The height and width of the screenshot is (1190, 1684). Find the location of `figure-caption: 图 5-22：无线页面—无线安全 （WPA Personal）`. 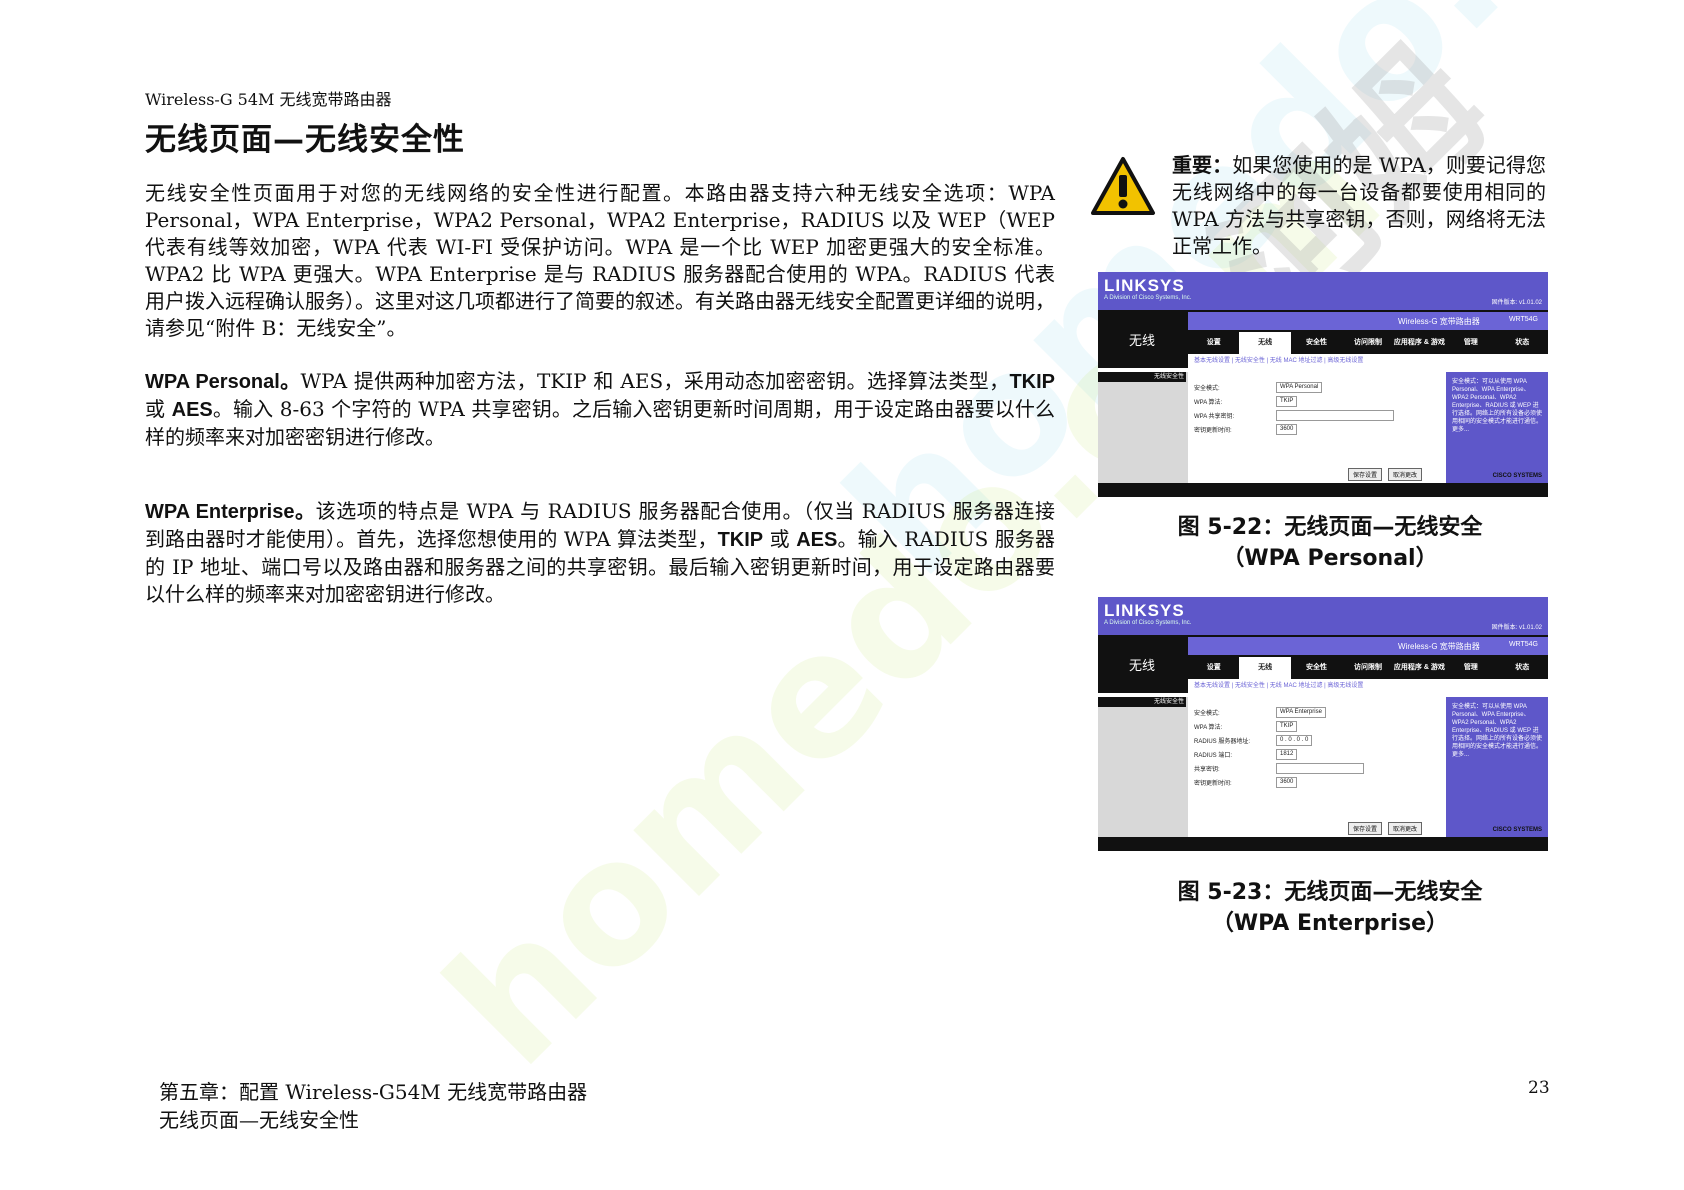

figure-caption: 图 5-22：无线页面—无线安全 （WPA Personal） is located at coordinates (1330, 543).